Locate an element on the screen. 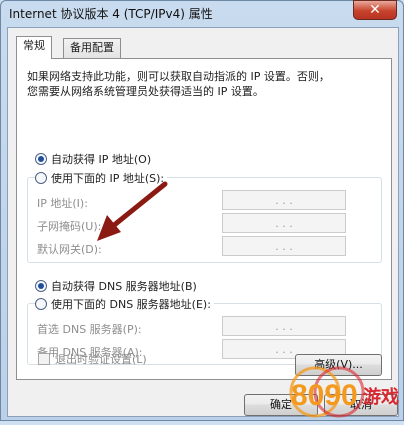 Image resolution: width=404 pixels, height=425 pixels. radio-auto-dns-indicator is located at coordinates (41, 286).